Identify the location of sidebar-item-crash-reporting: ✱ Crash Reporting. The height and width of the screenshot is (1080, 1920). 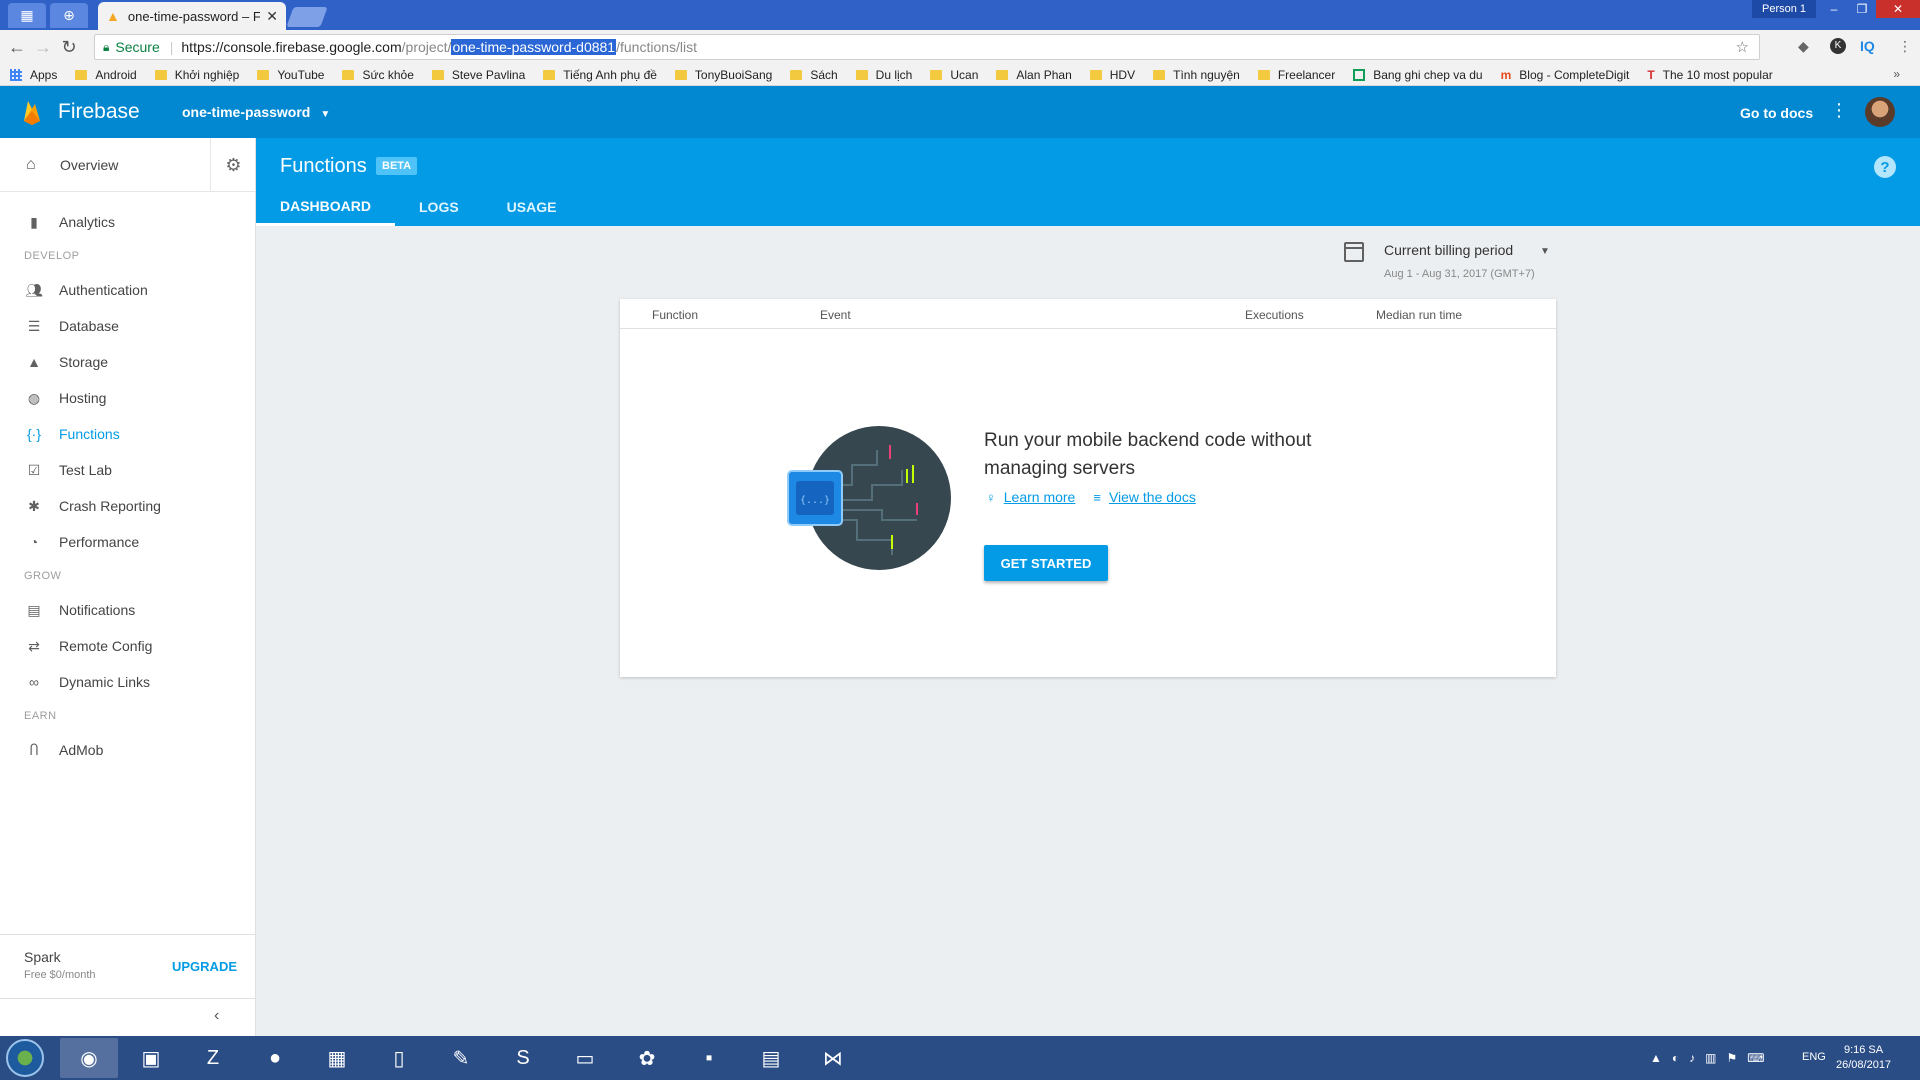
(127, 506).